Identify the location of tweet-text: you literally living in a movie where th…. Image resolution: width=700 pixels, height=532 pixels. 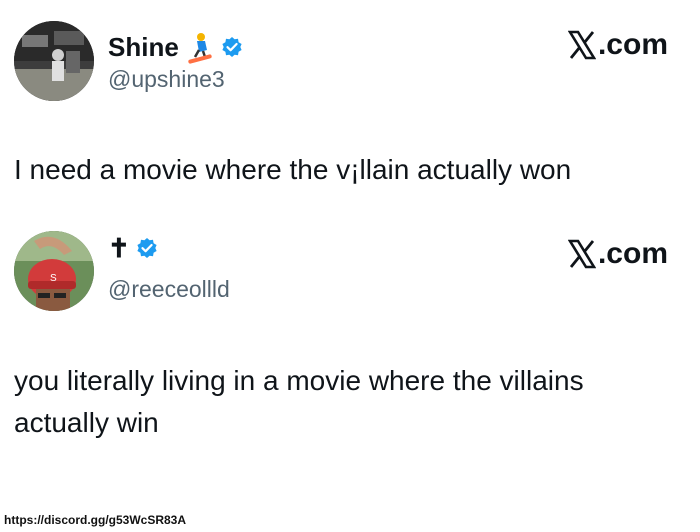
(299, 401).